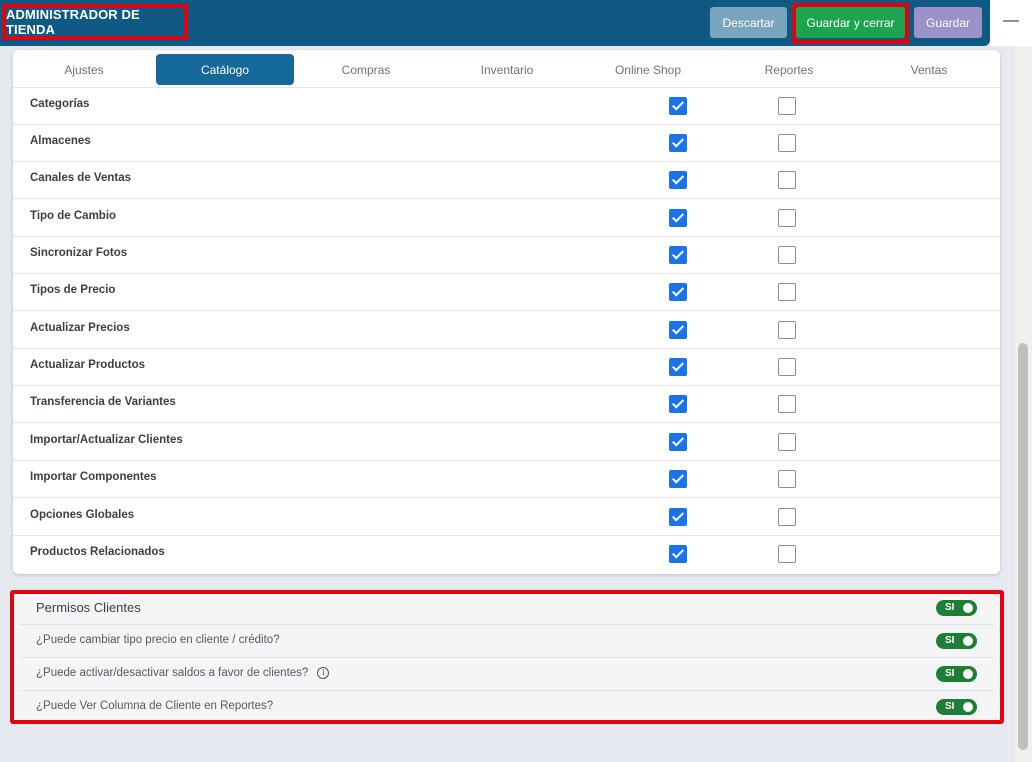 The image size is (1032, 762). I want to click on permission-label: Opciones Globales, so click(82, 515).